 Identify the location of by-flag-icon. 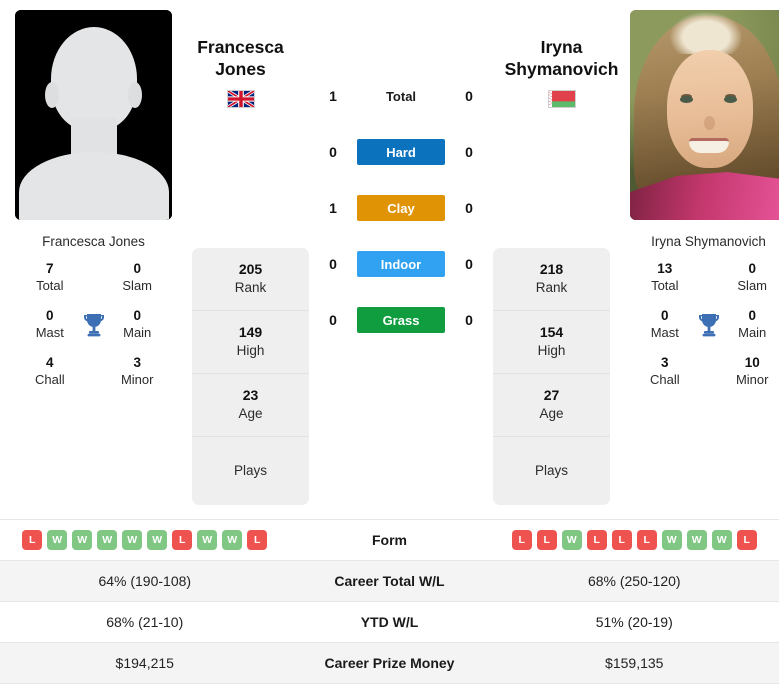
(561, 98).